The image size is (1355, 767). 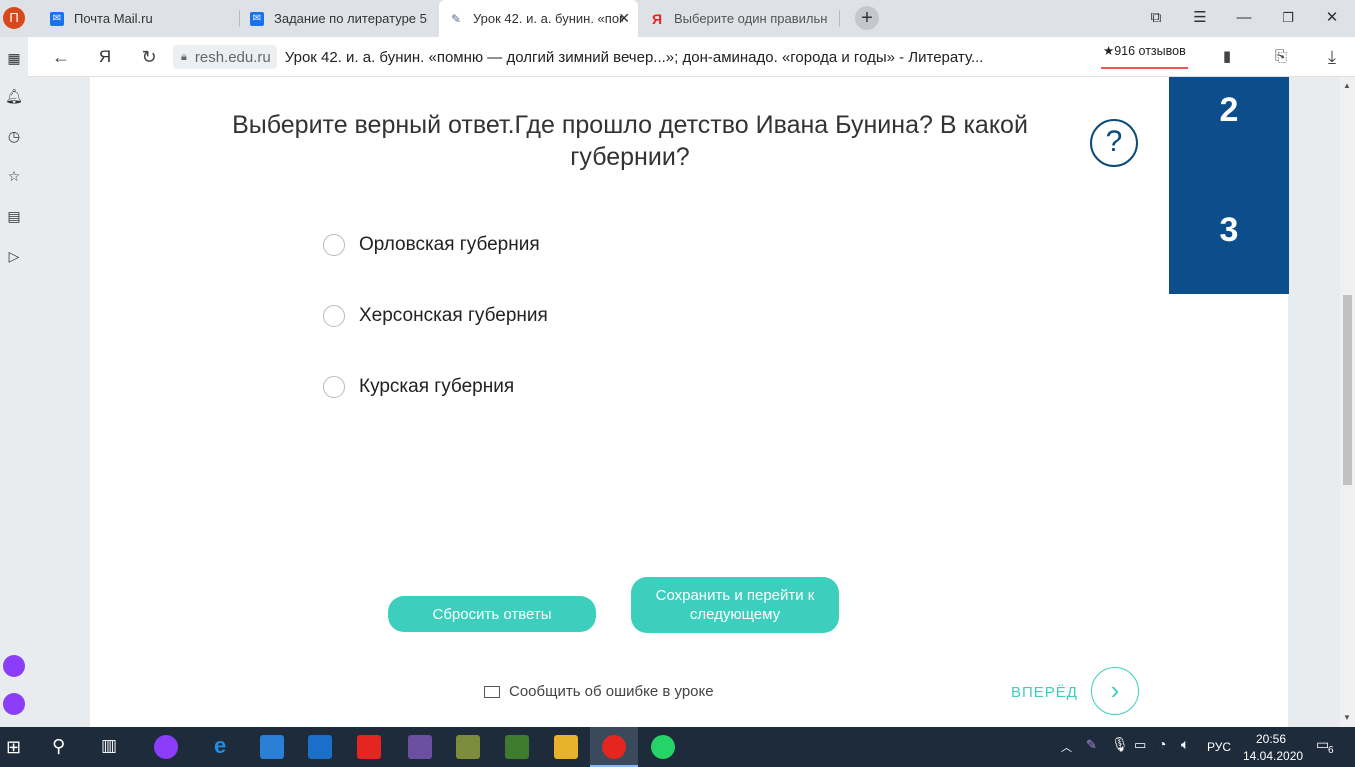 What do you see at coordinates (1332, 18) in the screenshot?
I see `close-window-icon: ✕` at bounding box center [1332, 18].